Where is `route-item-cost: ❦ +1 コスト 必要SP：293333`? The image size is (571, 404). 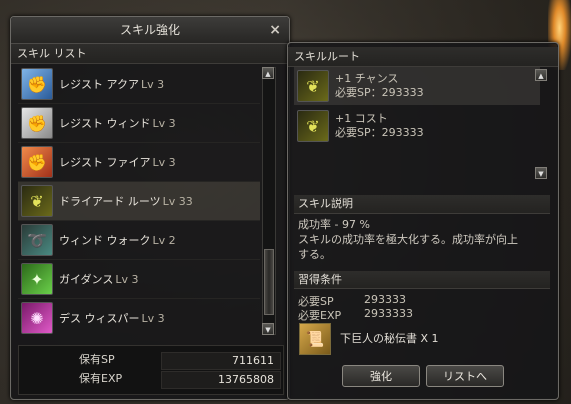 route-item-cost: ❦ +1 コスト 必要SP：293333 is located at coordinates (417, 126).